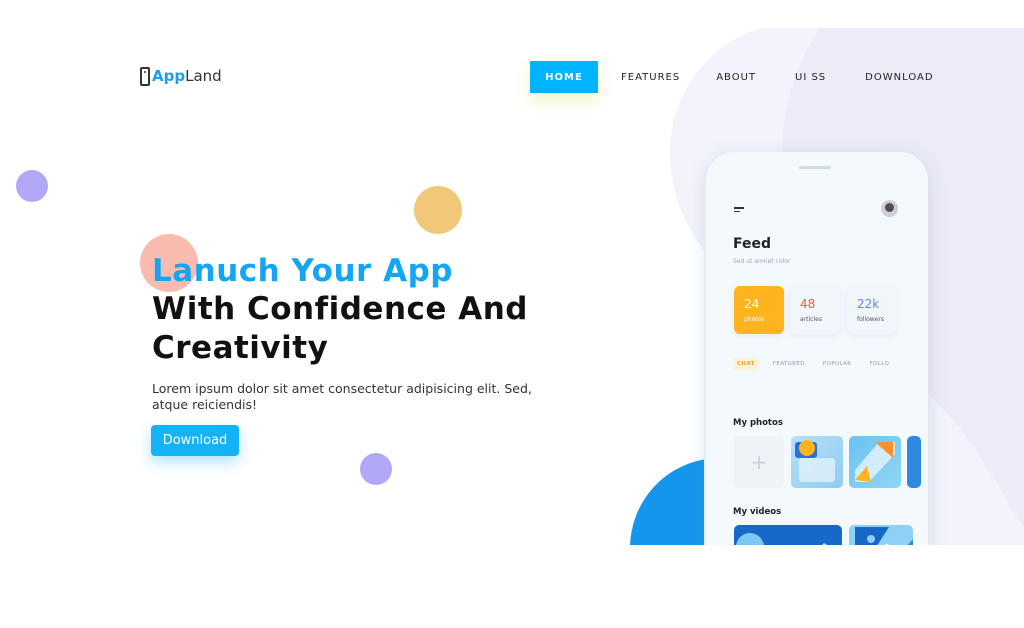  Describe the element at coordinates (752, 304) in the screenshot. I see `stat-value: 24` at that location.